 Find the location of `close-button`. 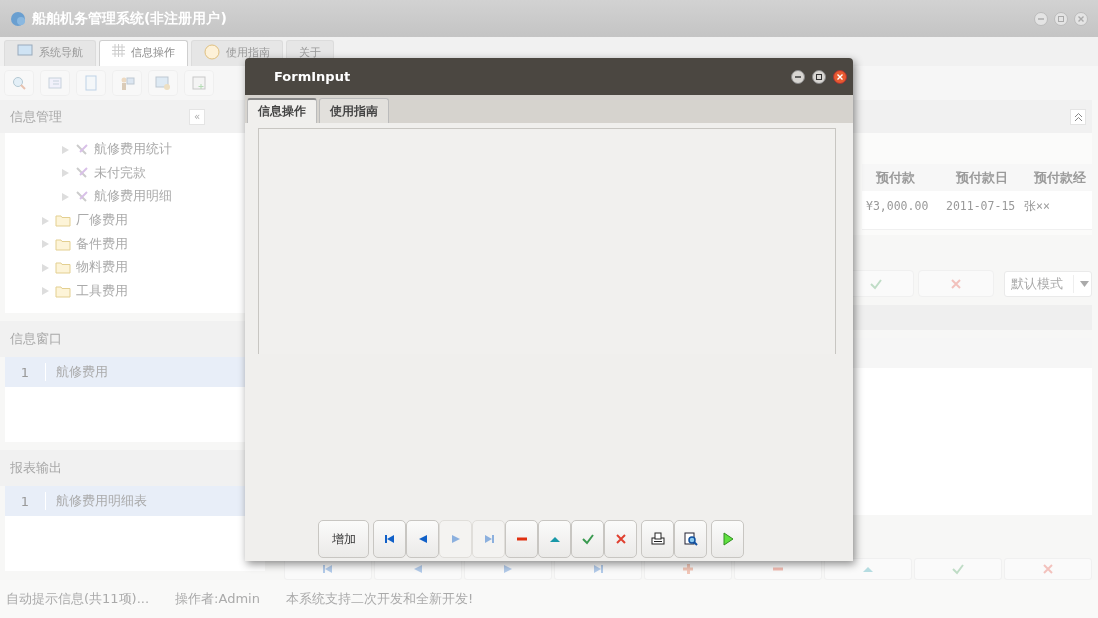

close-button is located at coordinates (840, 76).